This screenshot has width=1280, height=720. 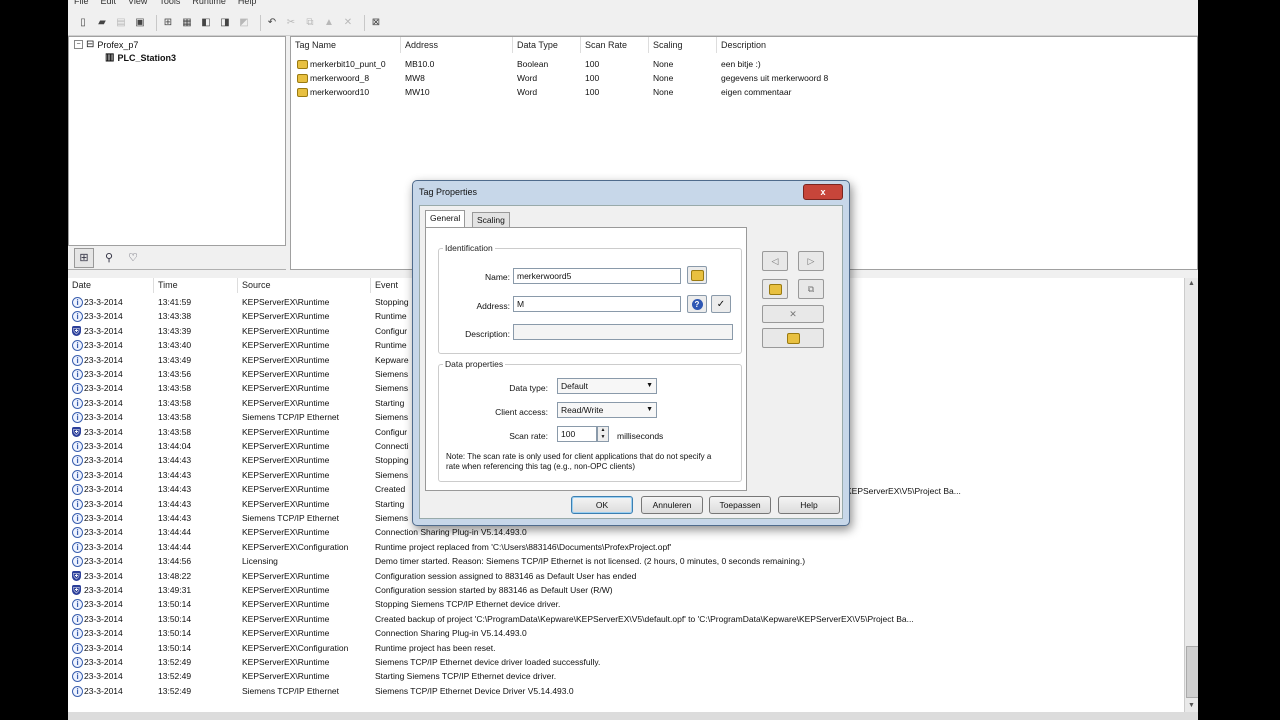 I want to click on tree-root: − ⊟ Profex_p7, so click(x=106, y=44).